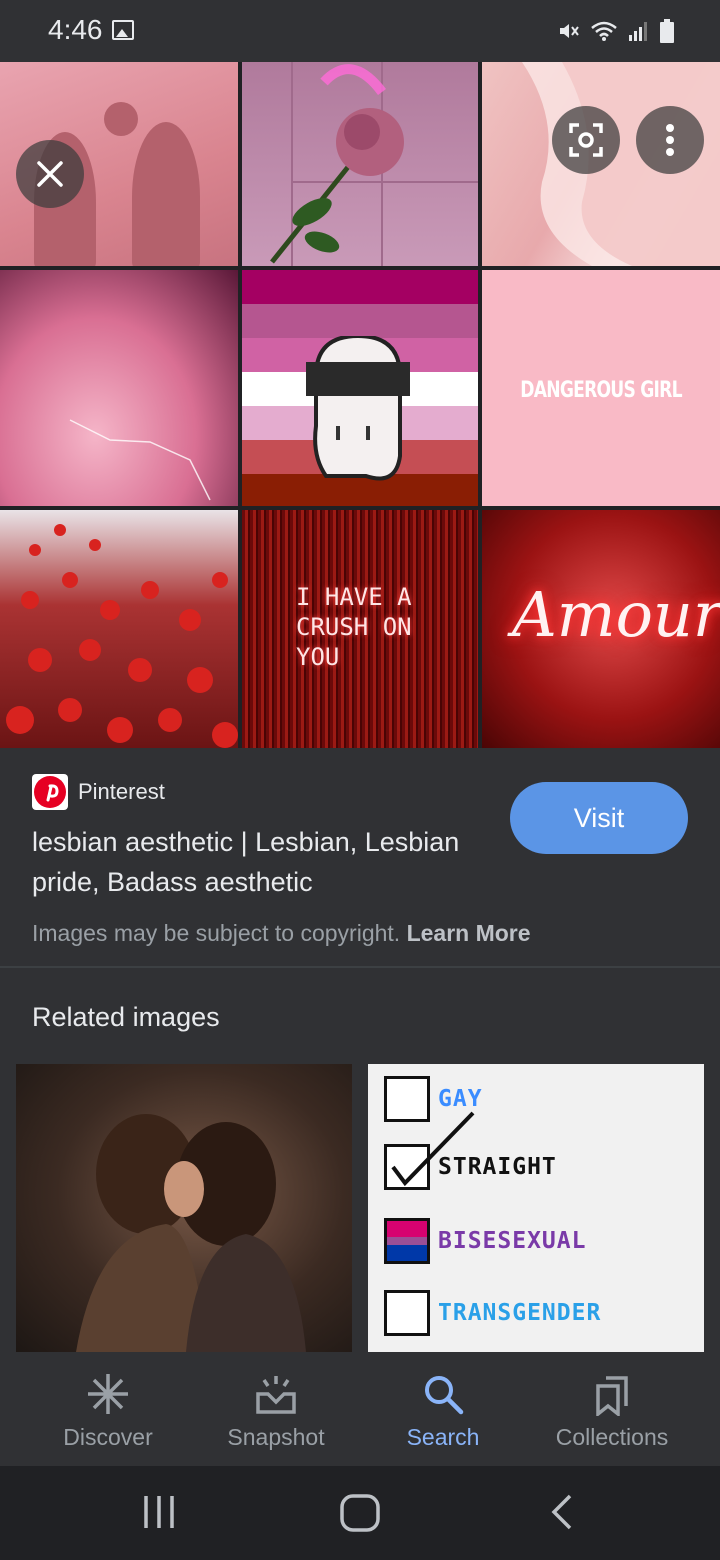  Describe the element at coordinates (536, 1208) in the screenshot. I see `related-image-checklist: GAY STRAIGHT BISESEXUAL TRANSGENDER` at that location.